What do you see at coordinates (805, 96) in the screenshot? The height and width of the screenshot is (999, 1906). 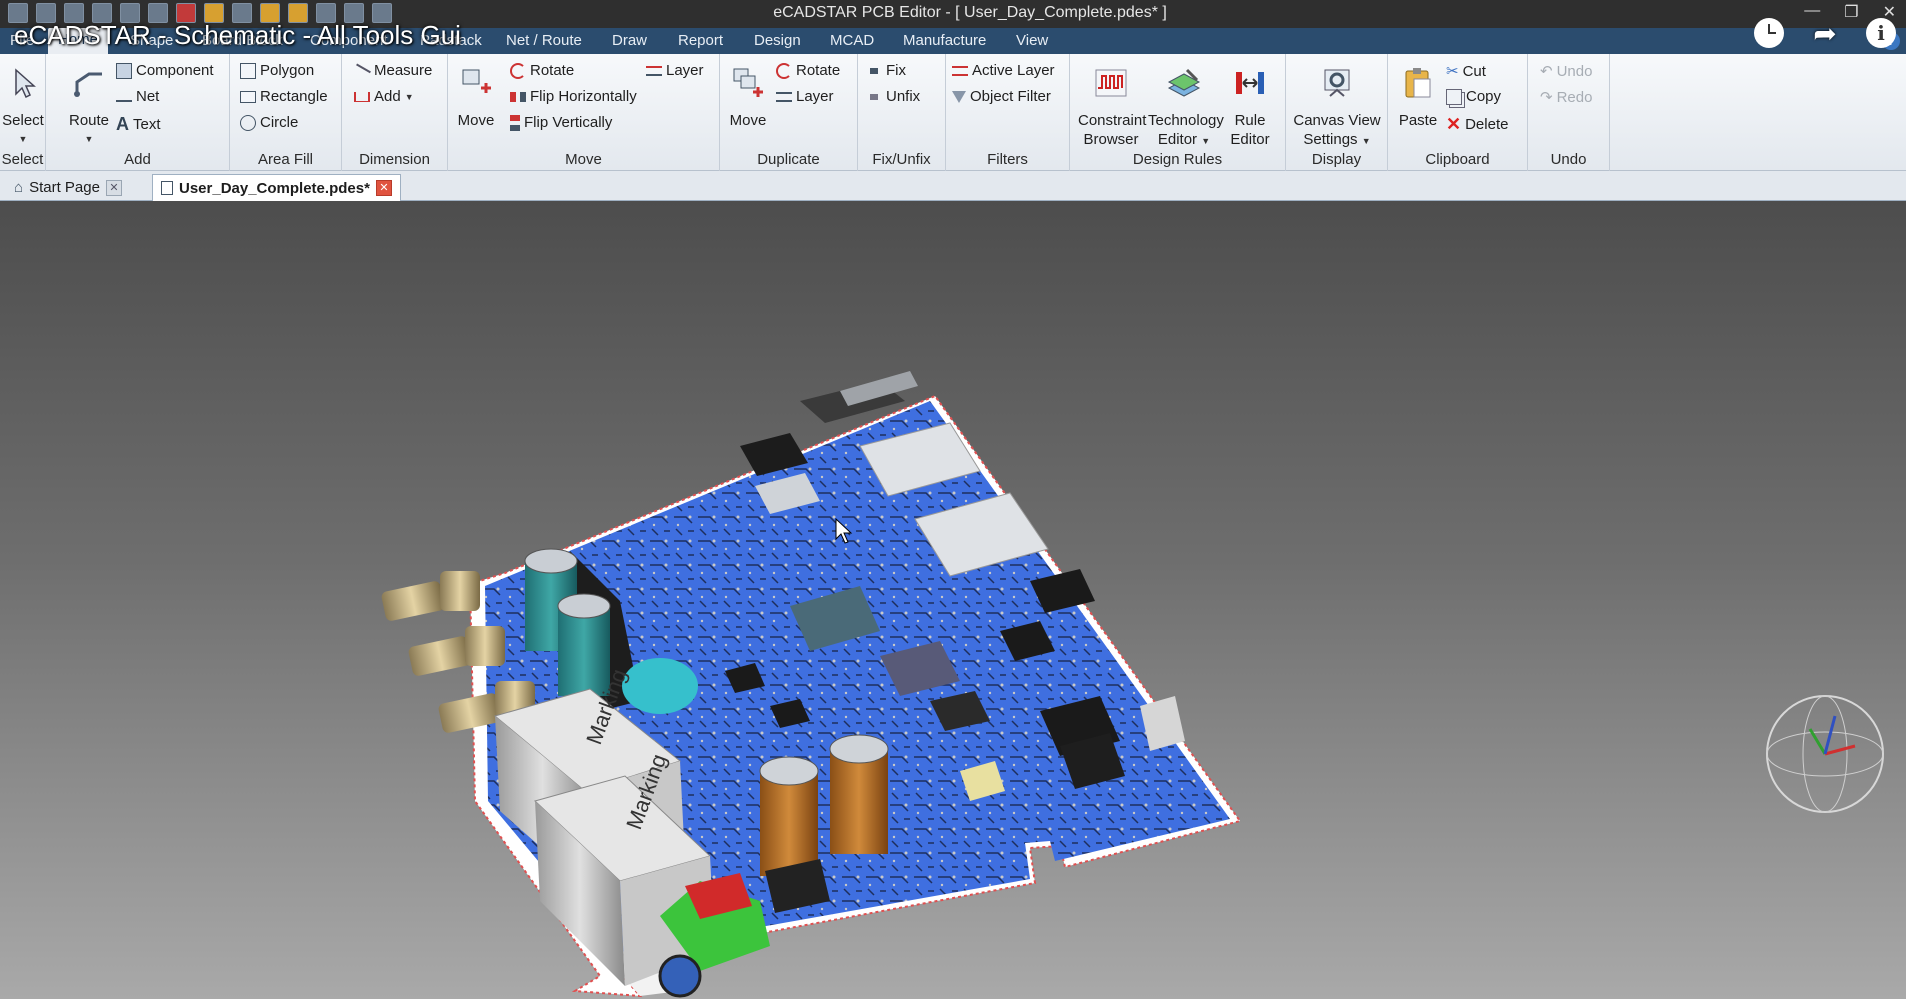 I see `duplicate-layer-button: Layer` at bounding box center [805, 96].